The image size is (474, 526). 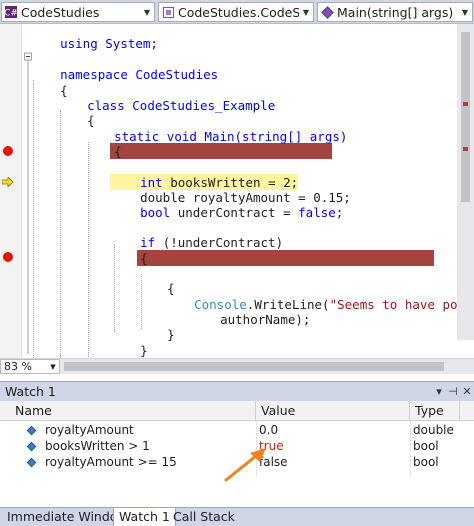 I want to click on watch-type: double, so click(x=433, y=430).